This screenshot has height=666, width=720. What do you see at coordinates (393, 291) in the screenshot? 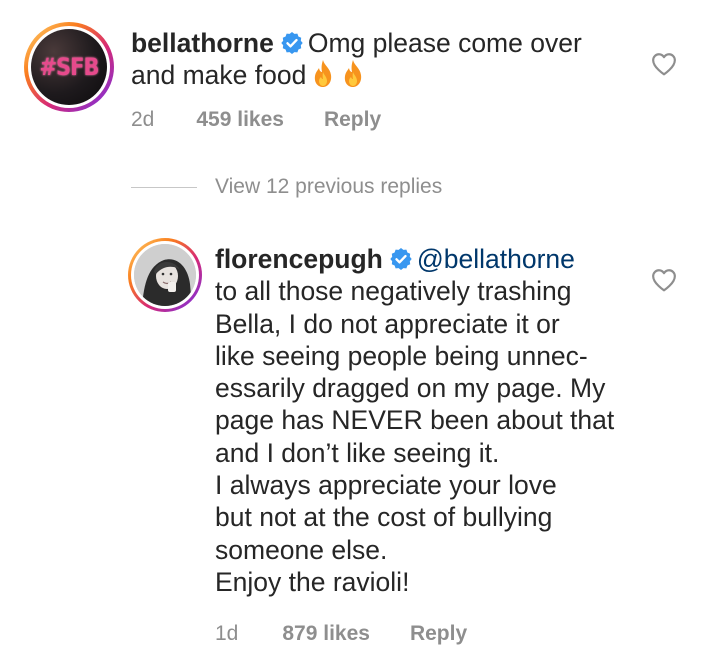
I see `comment-body-line: to all those negatively trashing` at bounding box center [393, 291].